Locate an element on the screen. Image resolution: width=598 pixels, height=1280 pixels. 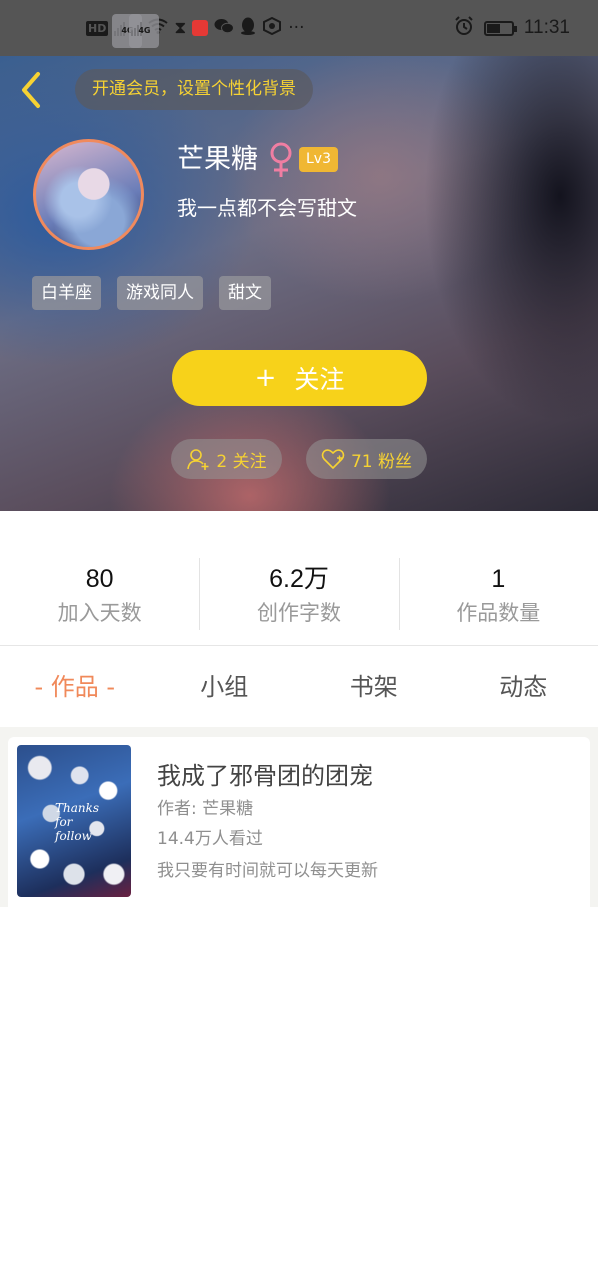
battery-level is located at coordinates (493, 28).